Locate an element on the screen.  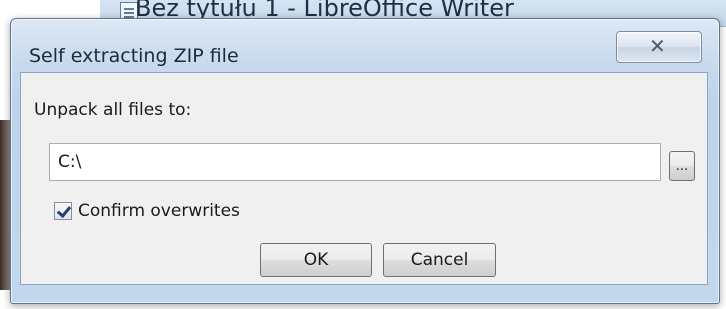
dialog-title: Self extracting ZIP file is located at coordinates (134, 56).